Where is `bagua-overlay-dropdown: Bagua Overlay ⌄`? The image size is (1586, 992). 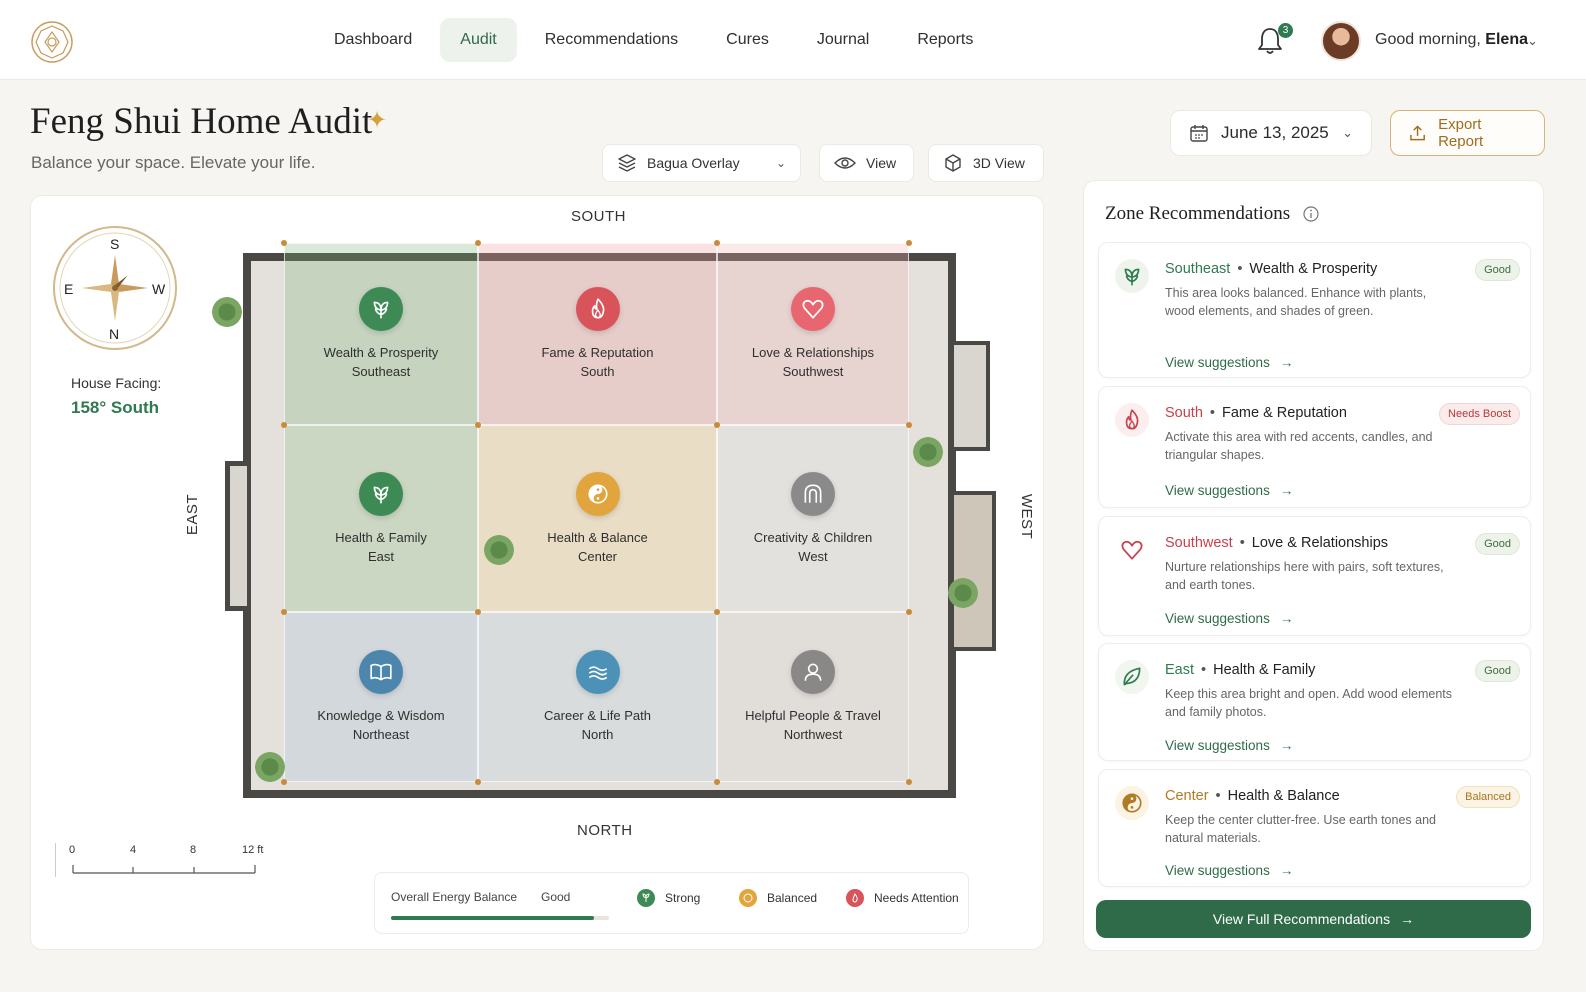 bagua-overlay-dropdown: Bagua Overlay ⌄ is located at coordinates (701, 163).